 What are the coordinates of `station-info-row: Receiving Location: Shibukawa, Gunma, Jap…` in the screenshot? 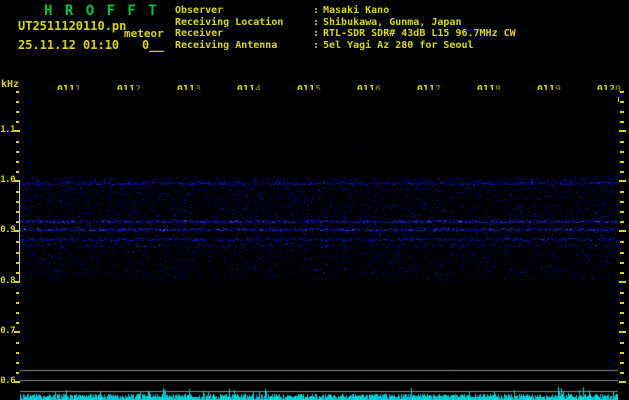 It's located at (345, 23).